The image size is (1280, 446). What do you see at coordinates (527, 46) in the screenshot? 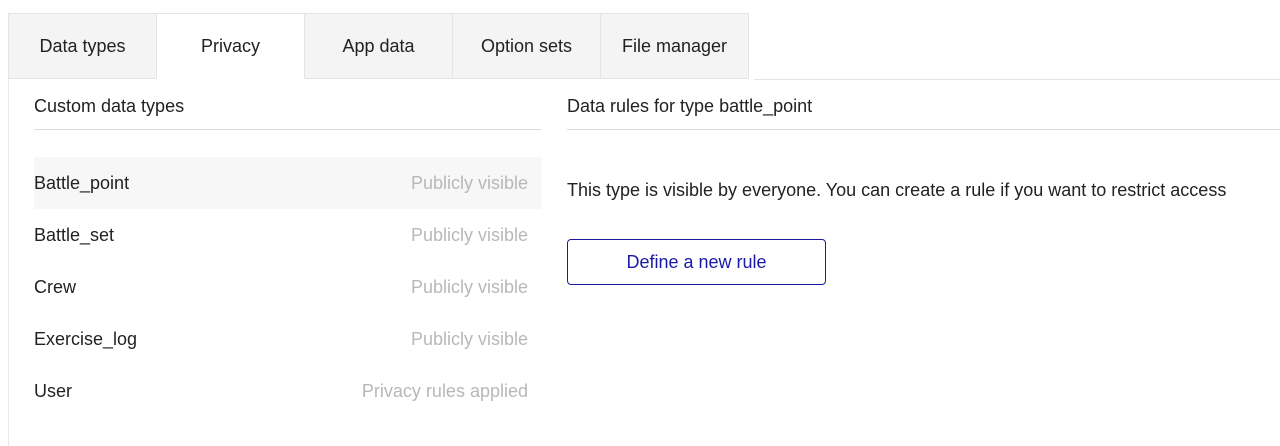
I see `tab-option-sets: Option sets` at bounding box center [527, 46].